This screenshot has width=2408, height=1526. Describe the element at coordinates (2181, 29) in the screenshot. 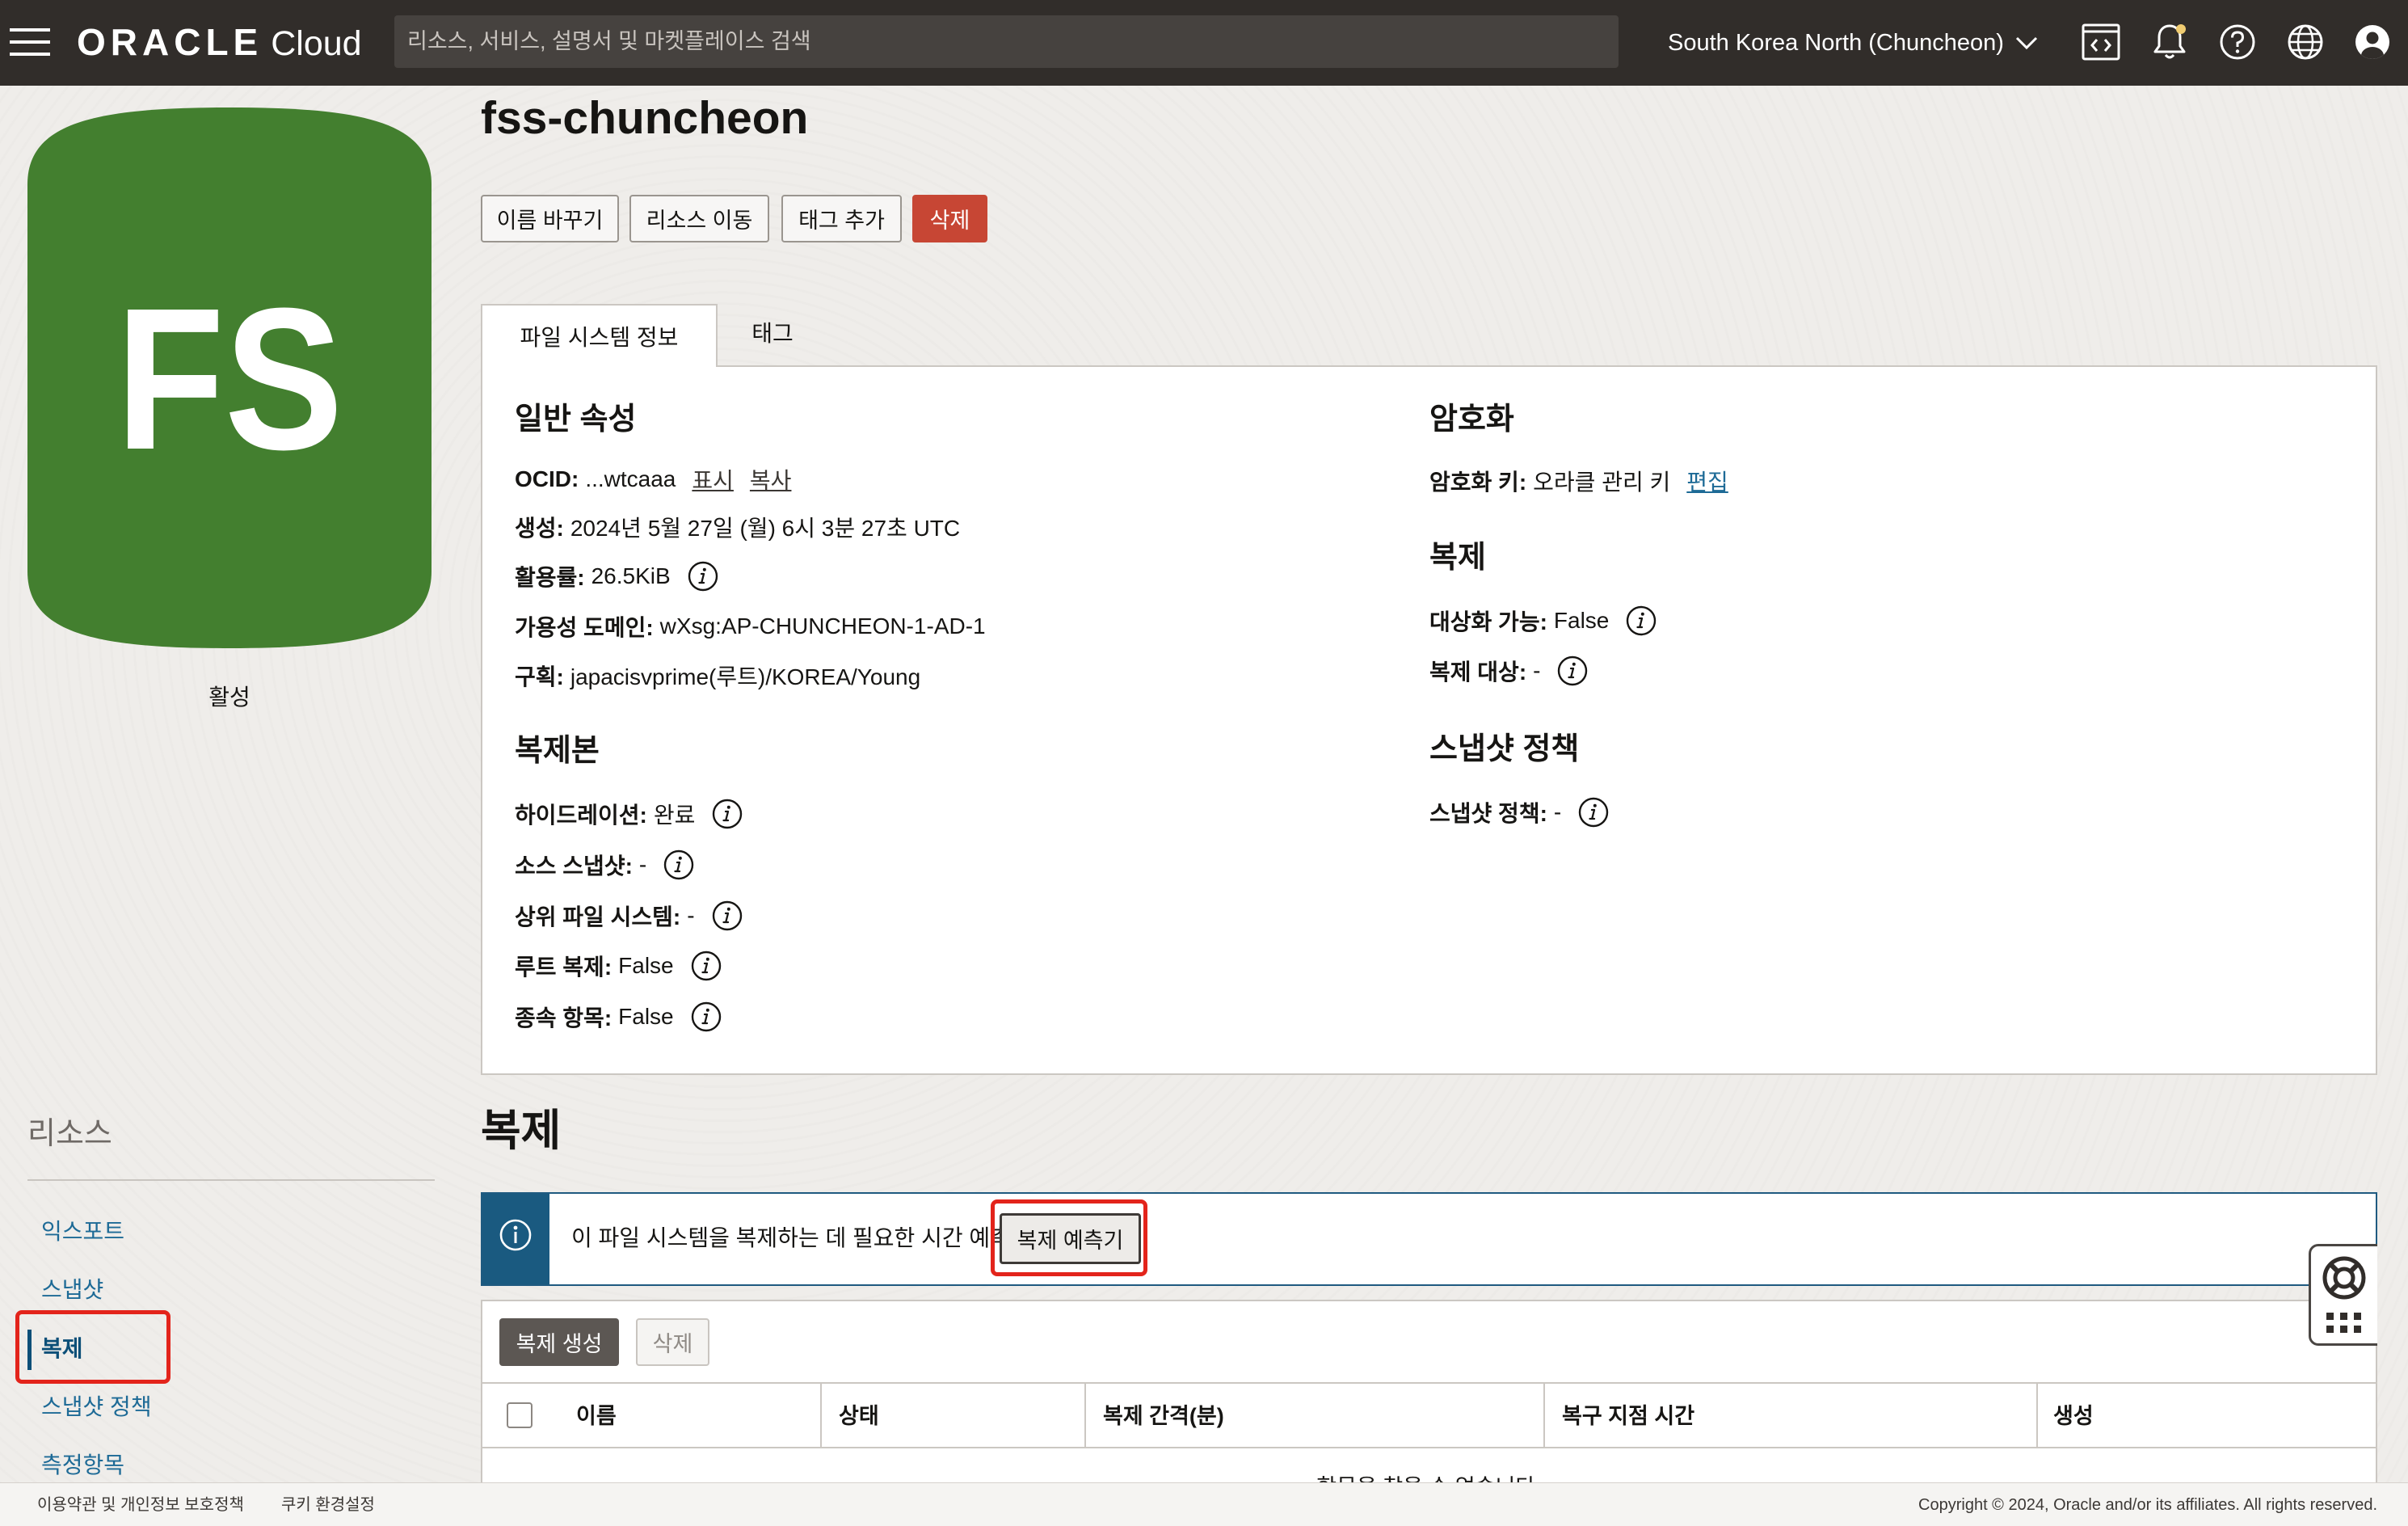

I see `notification-dot` at that location.